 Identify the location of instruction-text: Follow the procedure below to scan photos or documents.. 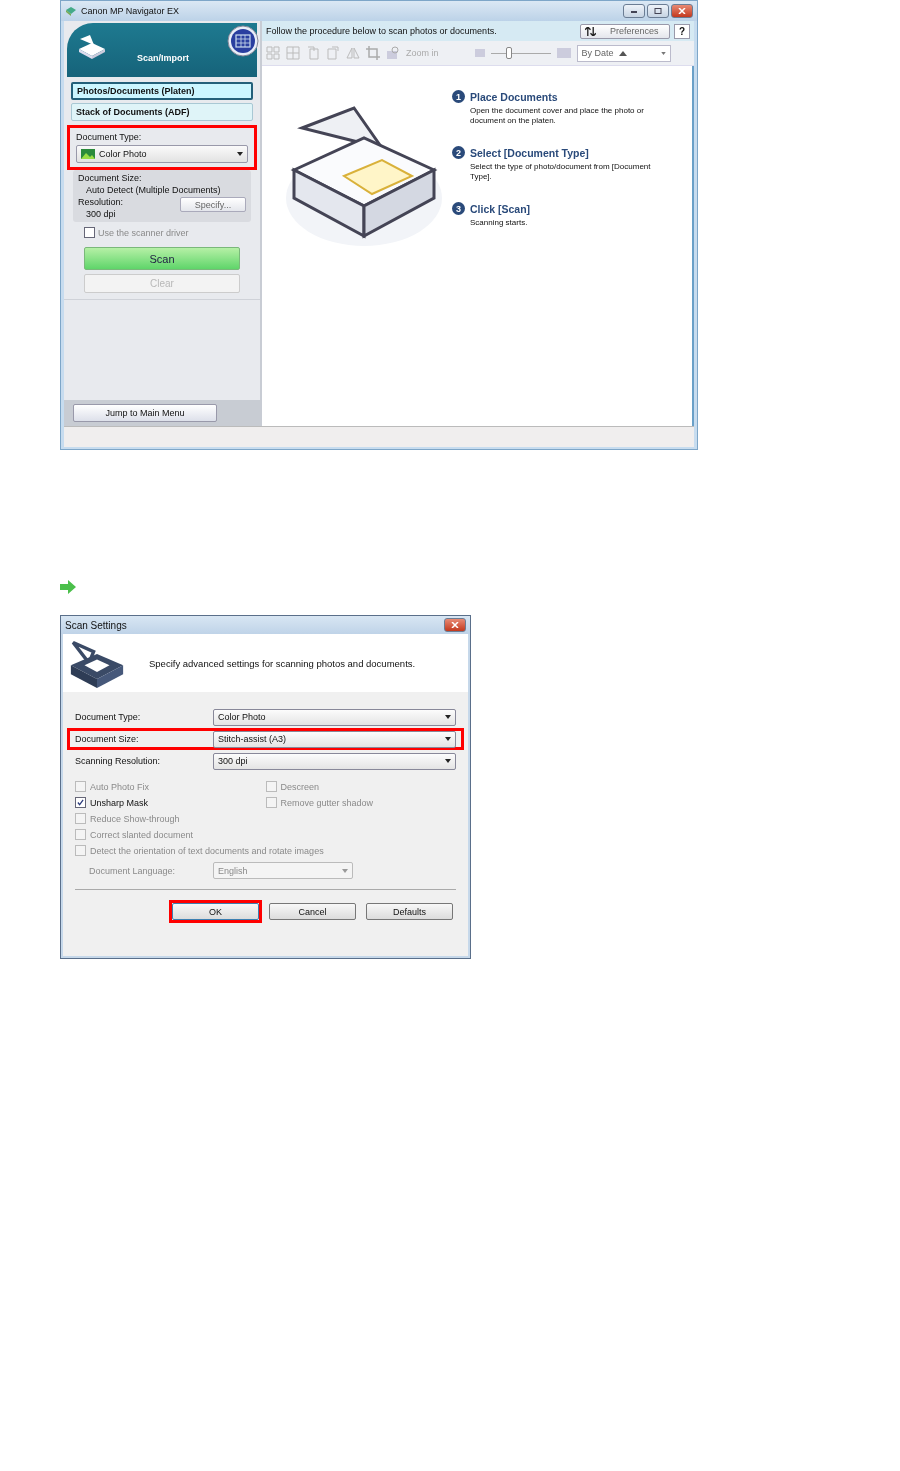
(382, 31).